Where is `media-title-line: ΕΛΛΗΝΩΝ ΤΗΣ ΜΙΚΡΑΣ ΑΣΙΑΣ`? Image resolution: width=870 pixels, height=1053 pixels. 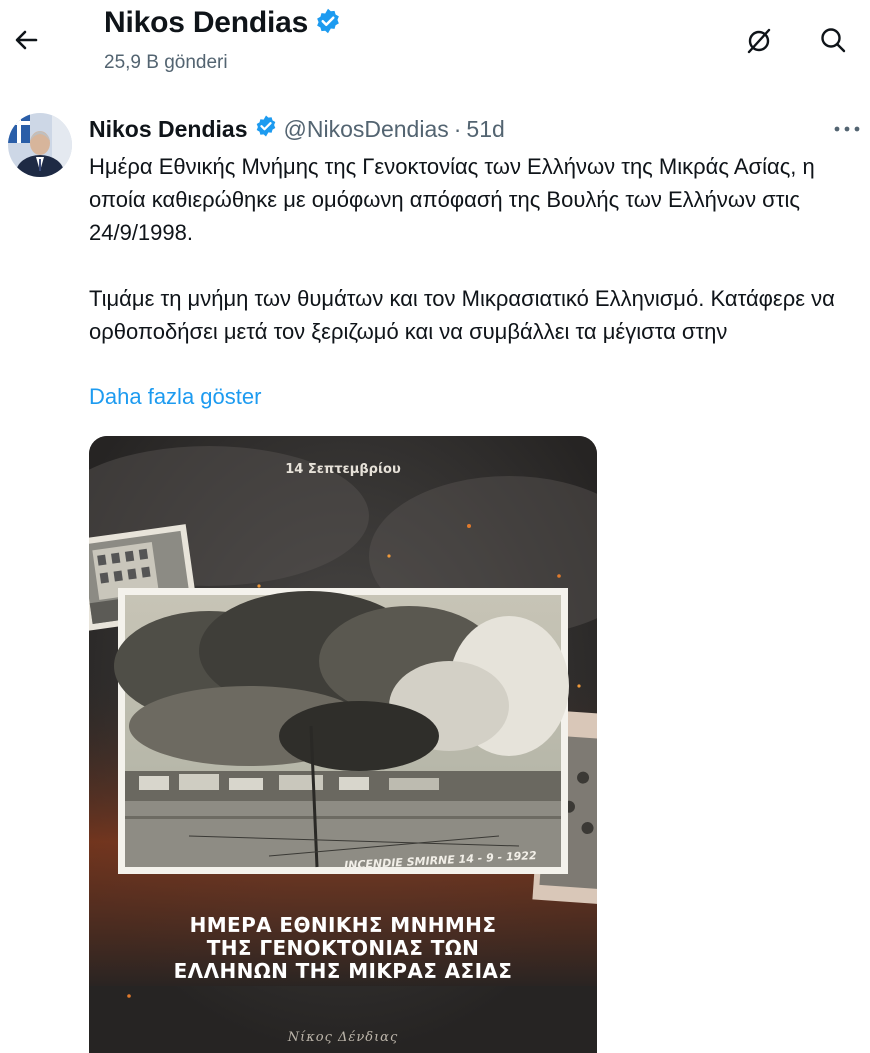
media-title-line: ΕΛΛΗΝΩΝ ΤΗΣ ΜΙΚΡΑΣ ΑΣΙΑΣ is located at coordinates (343, 971).